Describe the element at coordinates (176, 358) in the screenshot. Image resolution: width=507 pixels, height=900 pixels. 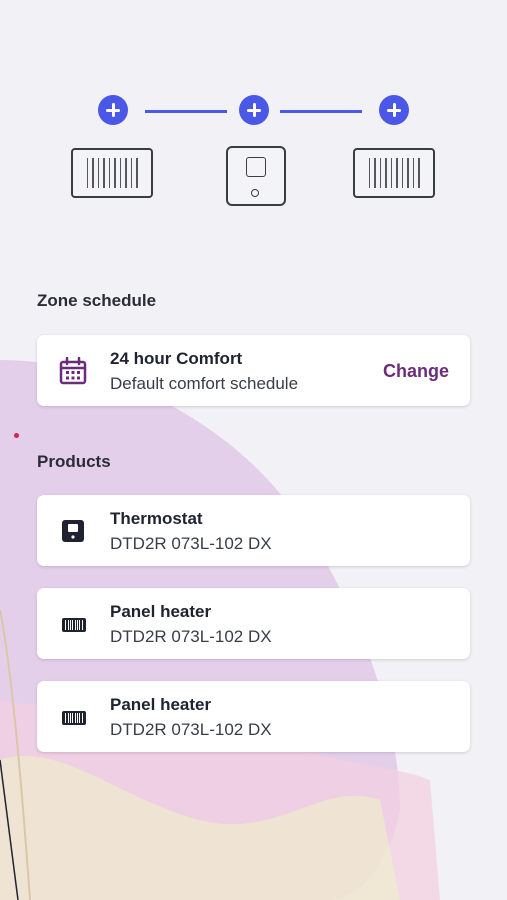
I see `schedule-title: 24 hour Comfort` at that location.